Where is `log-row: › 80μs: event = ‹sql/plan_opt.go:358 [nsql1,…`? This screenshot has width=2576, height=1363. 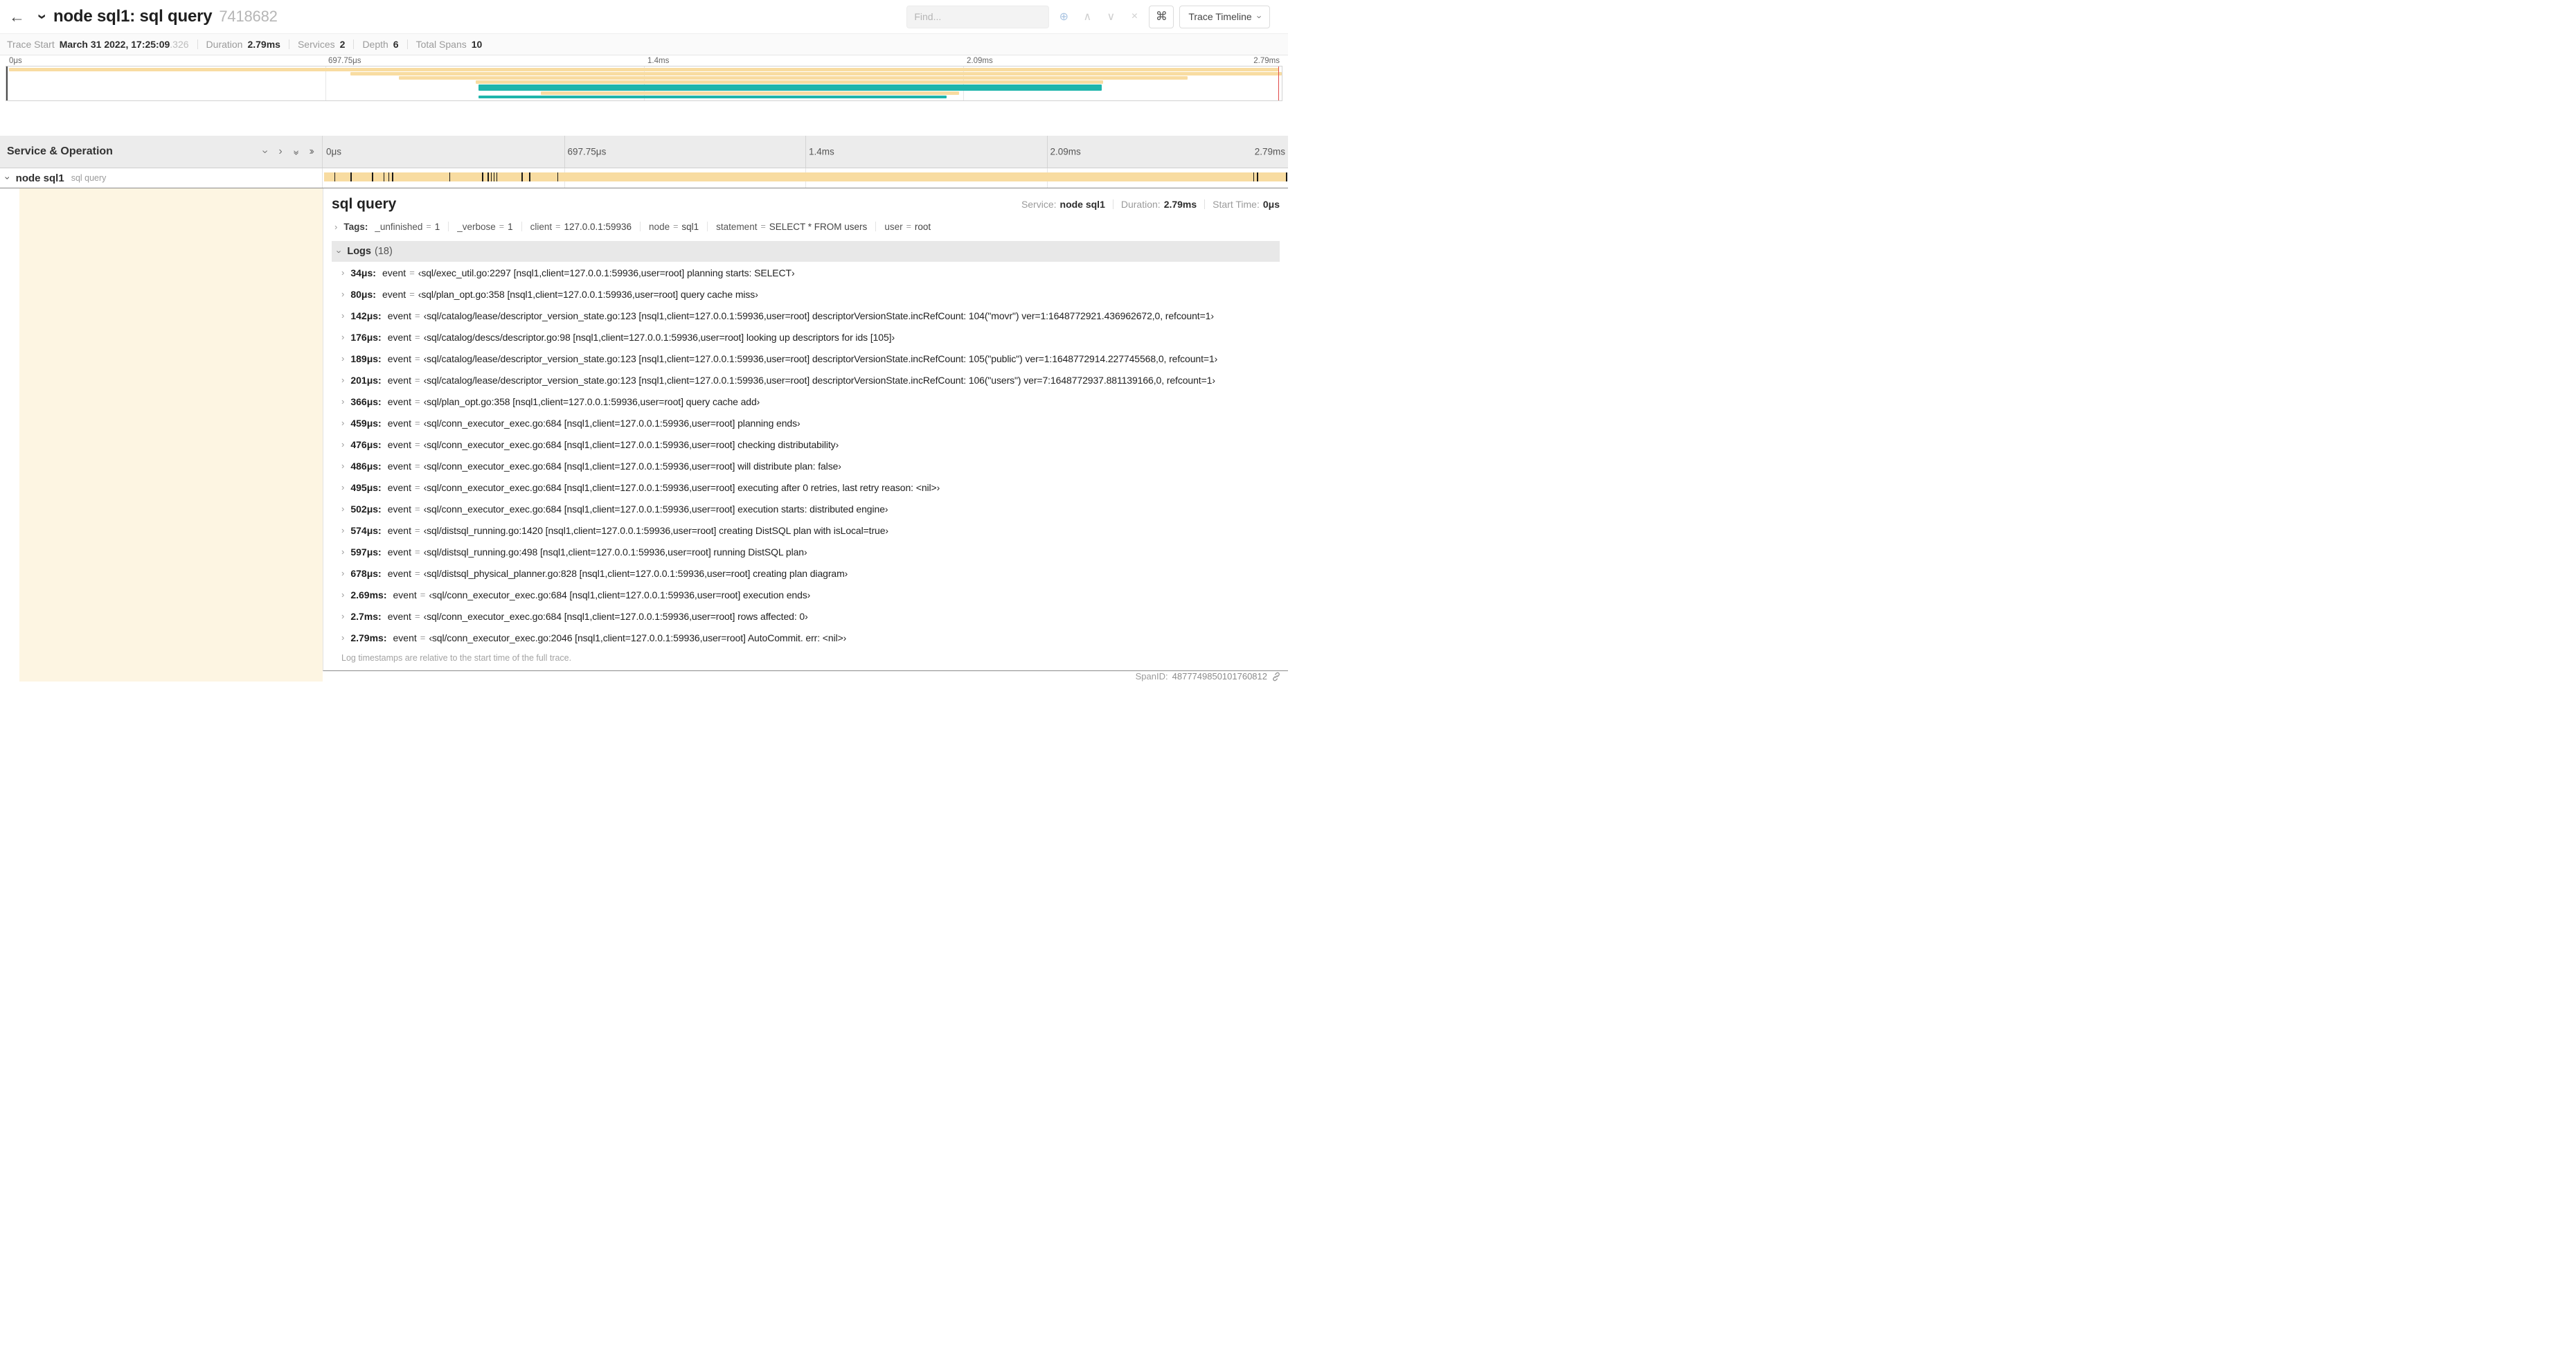
log-row: › 80μs: event = ‹sql/plan_opt.go:358 [nsql1,… is located at coordinates (806, 294).